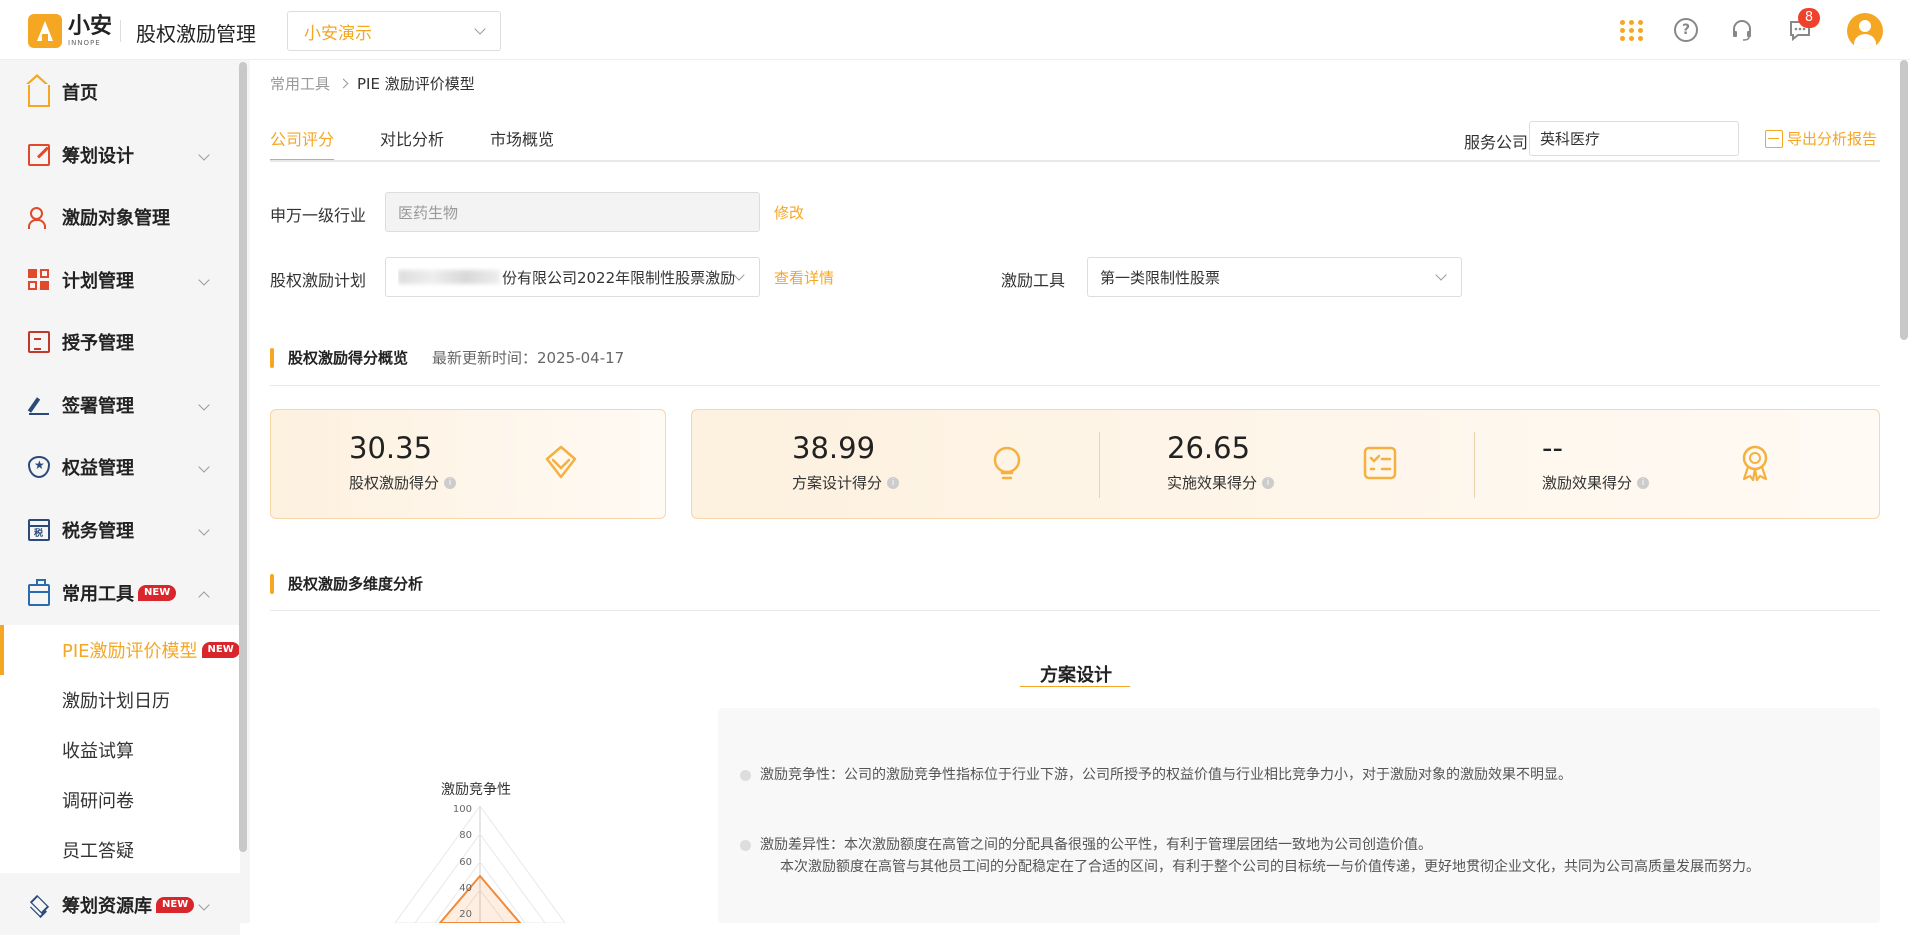  Describe the element at coordinates (1160, 277) in the screenshot. I see `tool-select-value: 第一类限制性股票` at that location.